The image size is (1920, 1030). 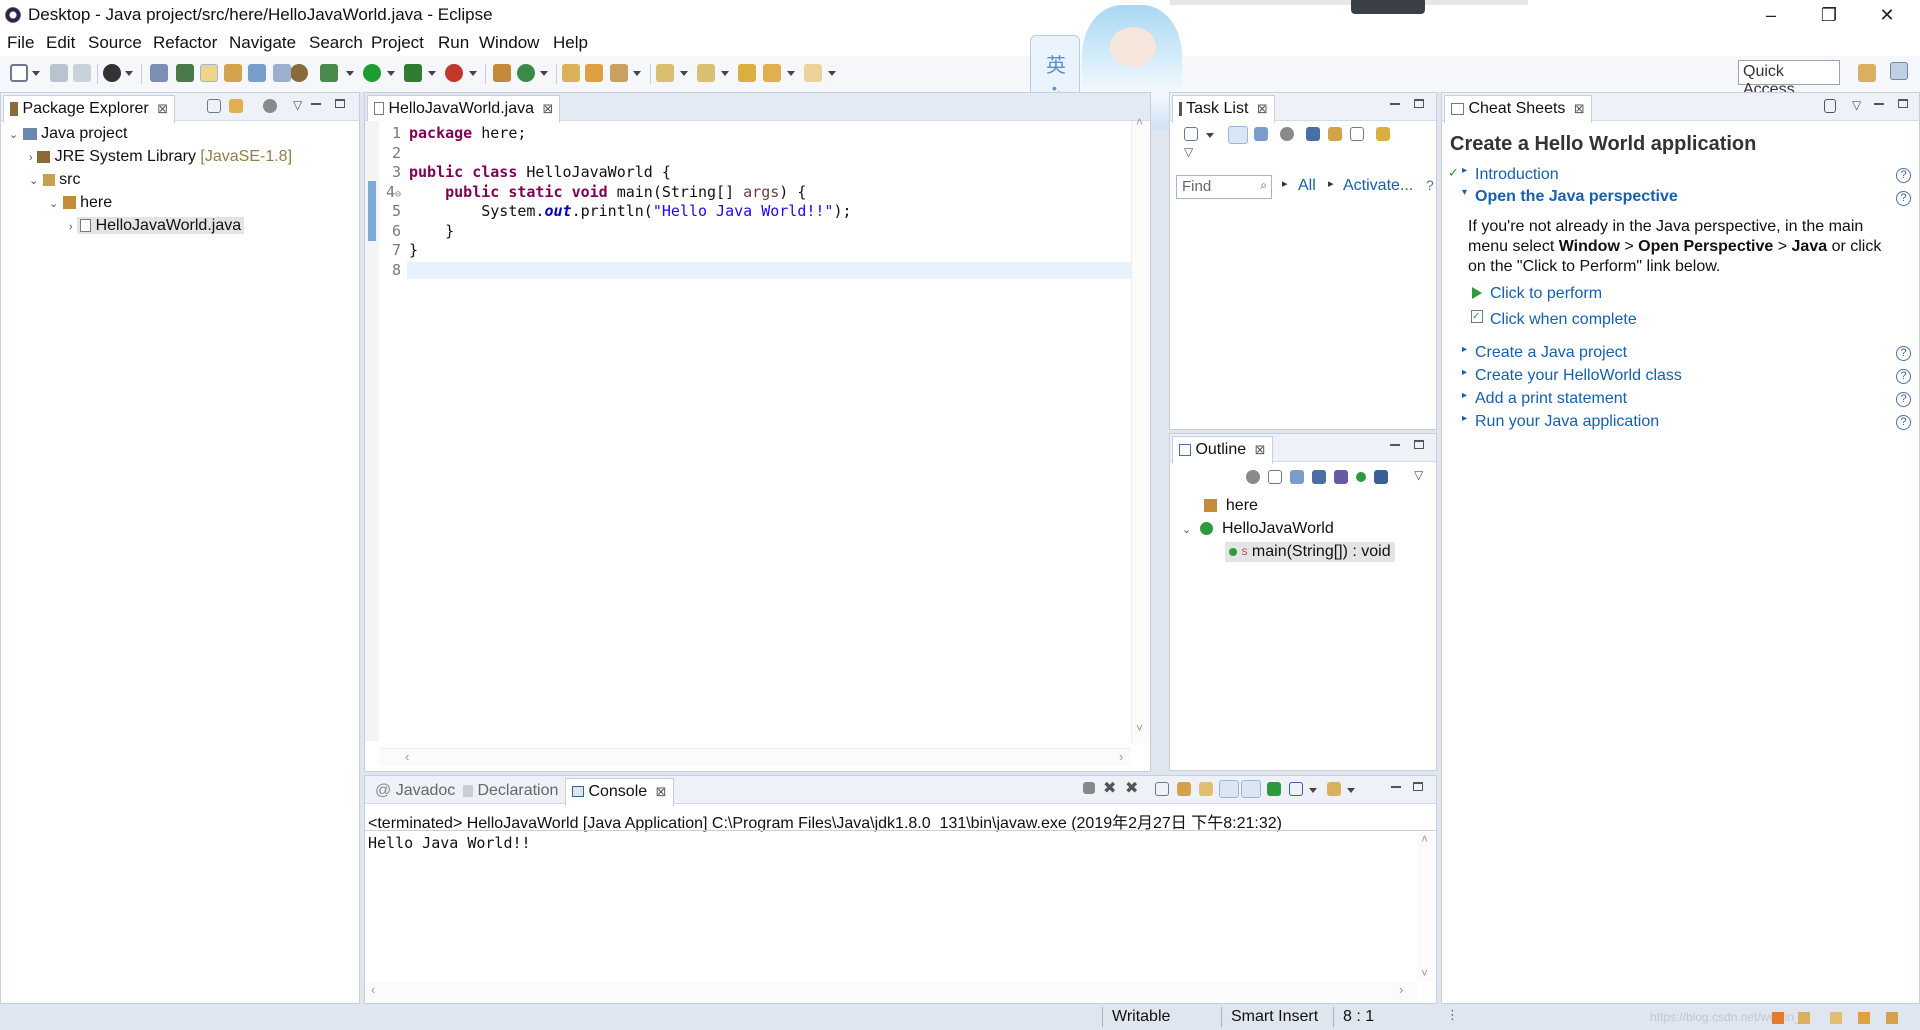 I want to click on complete-check-icon: ✓, so click(x=1477, y=316).